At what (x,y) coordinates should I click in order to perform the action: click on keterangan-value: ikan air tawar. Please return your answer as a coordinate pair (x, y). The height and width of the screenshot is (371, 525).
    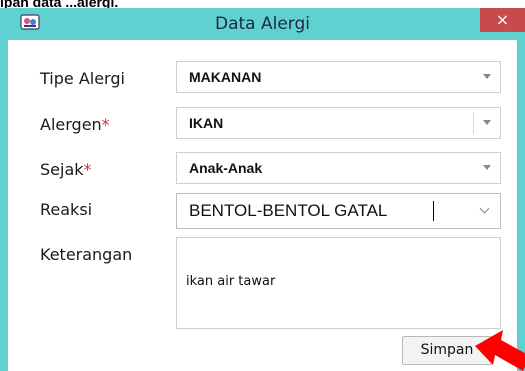
    Looking at the image, I should click on (230, 281).